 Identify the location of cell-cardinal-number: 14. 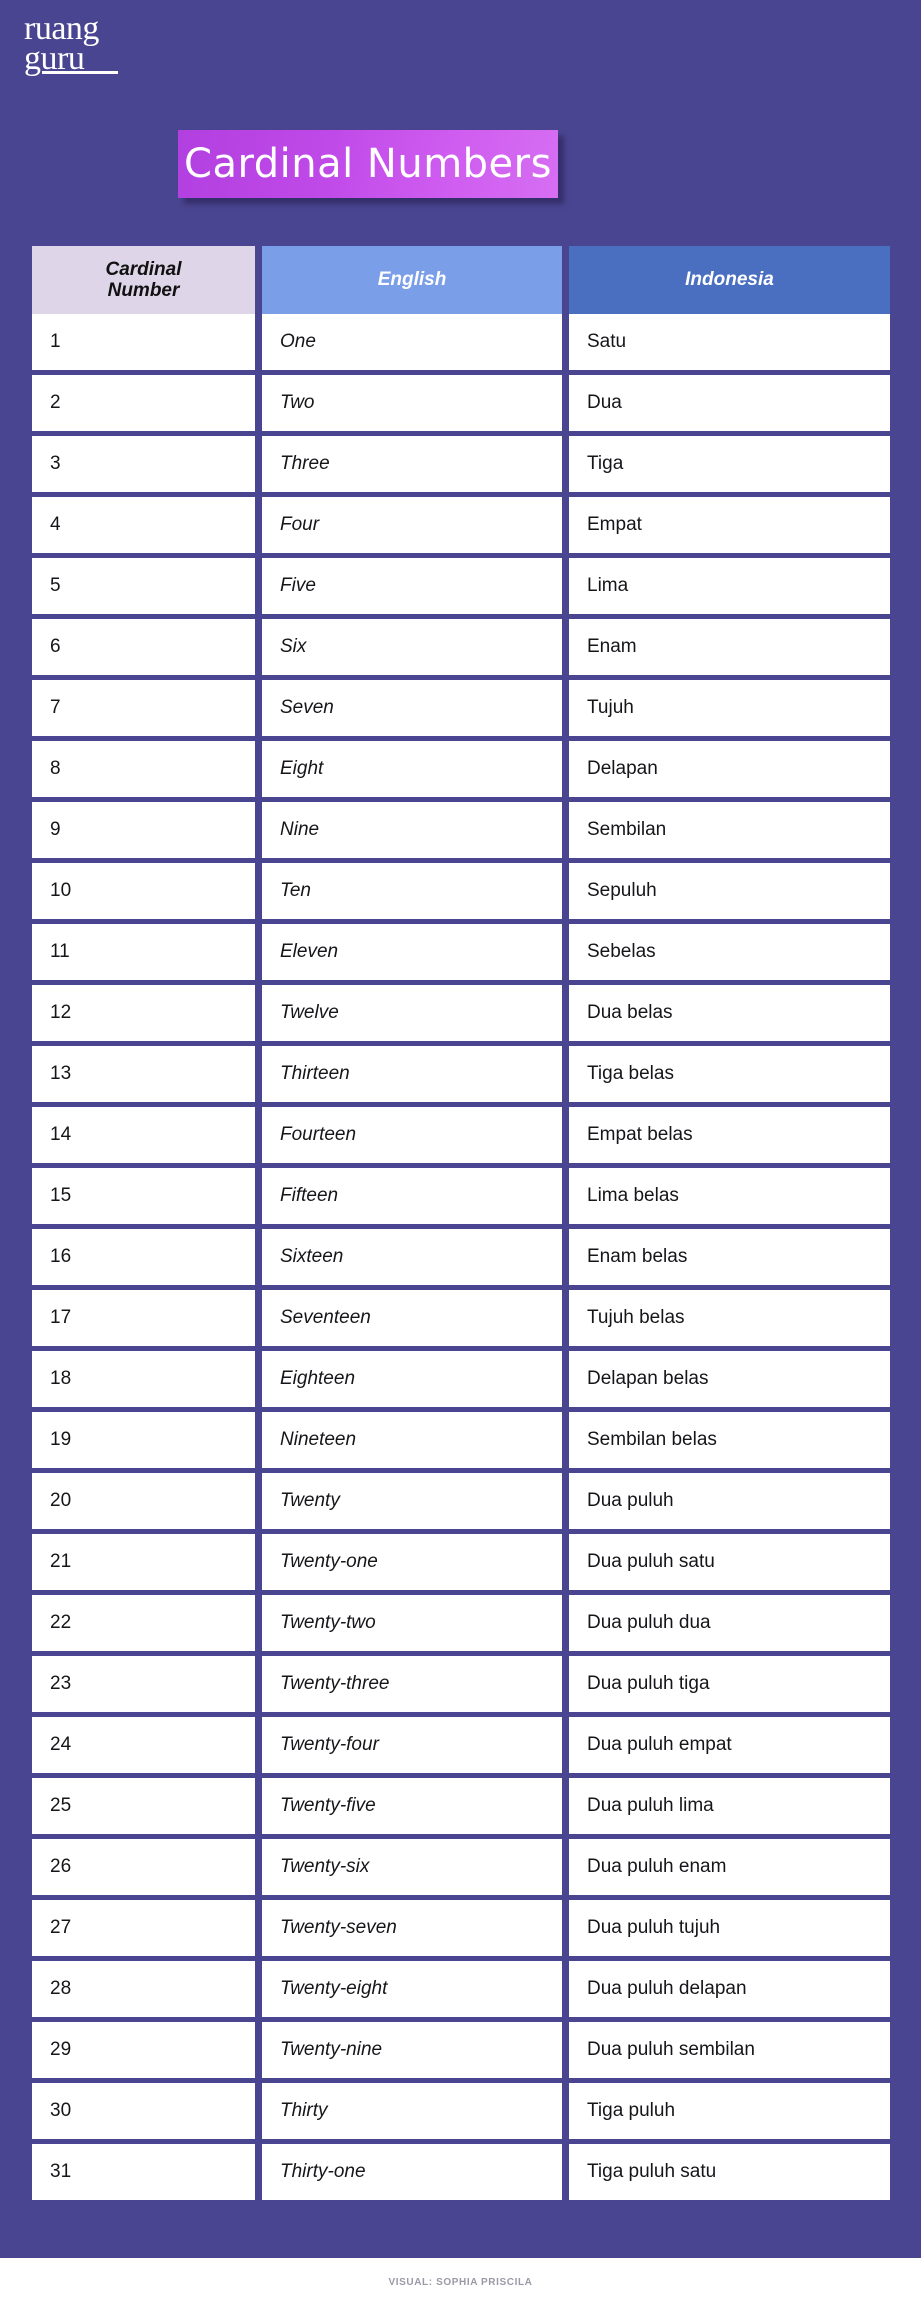
(143, 1135).